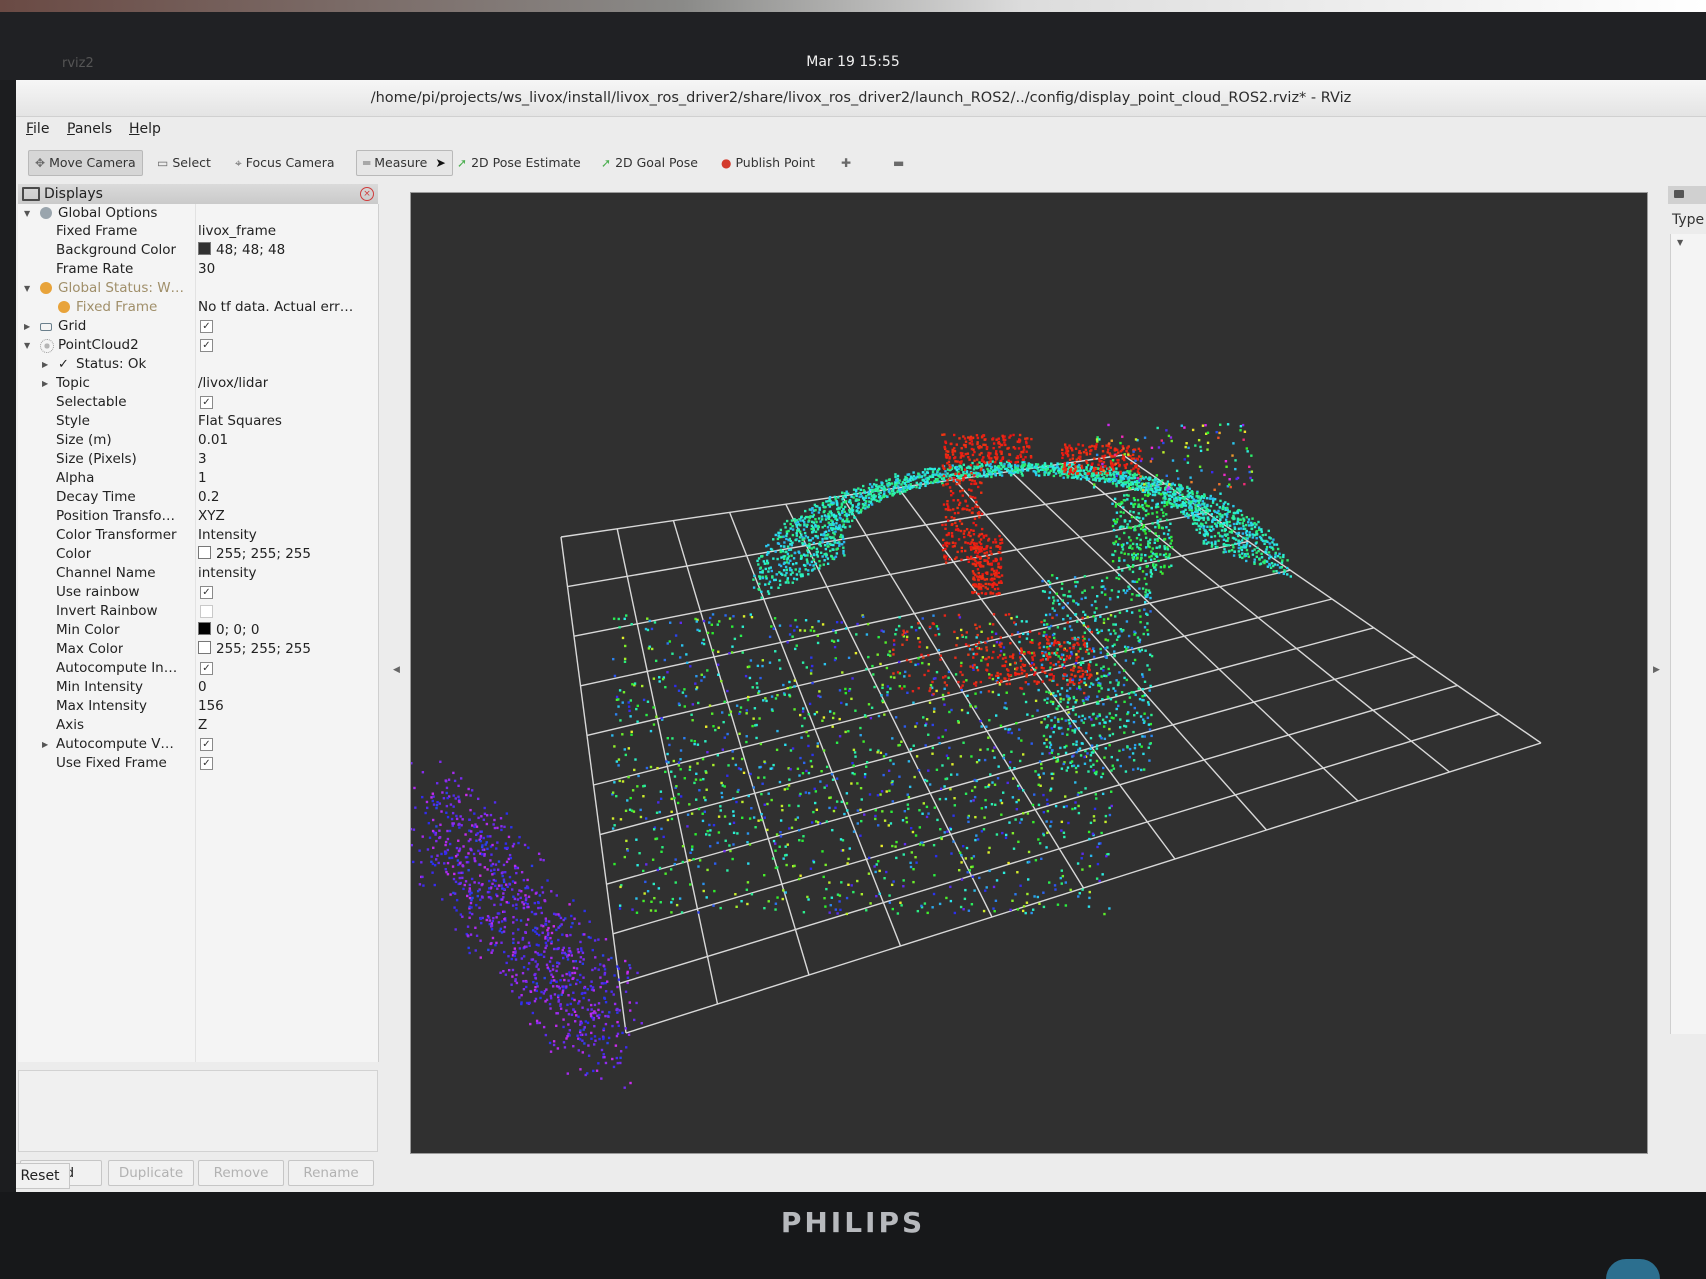  I want to click on close-icon: ×, so click(367, 194).